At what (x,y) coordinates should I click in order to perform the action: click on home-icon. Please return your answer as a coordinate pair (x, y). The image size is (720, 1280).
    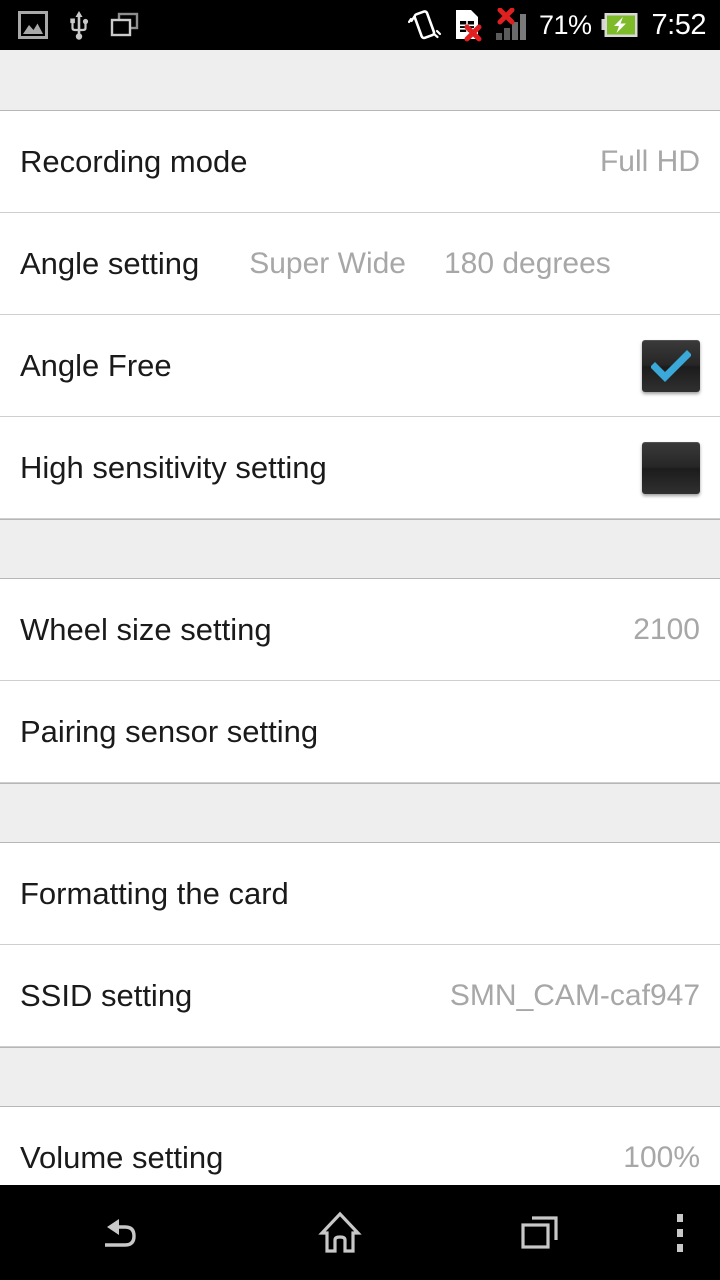
    Looking at the image, I should click on (340, 1233).